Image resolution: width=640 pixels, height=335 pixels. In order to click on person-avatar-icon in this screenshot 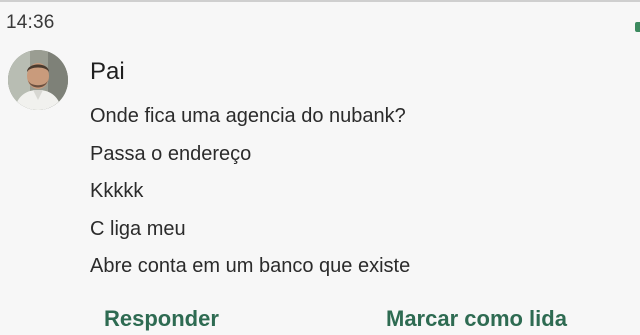, I will do `click(38, 80)`.